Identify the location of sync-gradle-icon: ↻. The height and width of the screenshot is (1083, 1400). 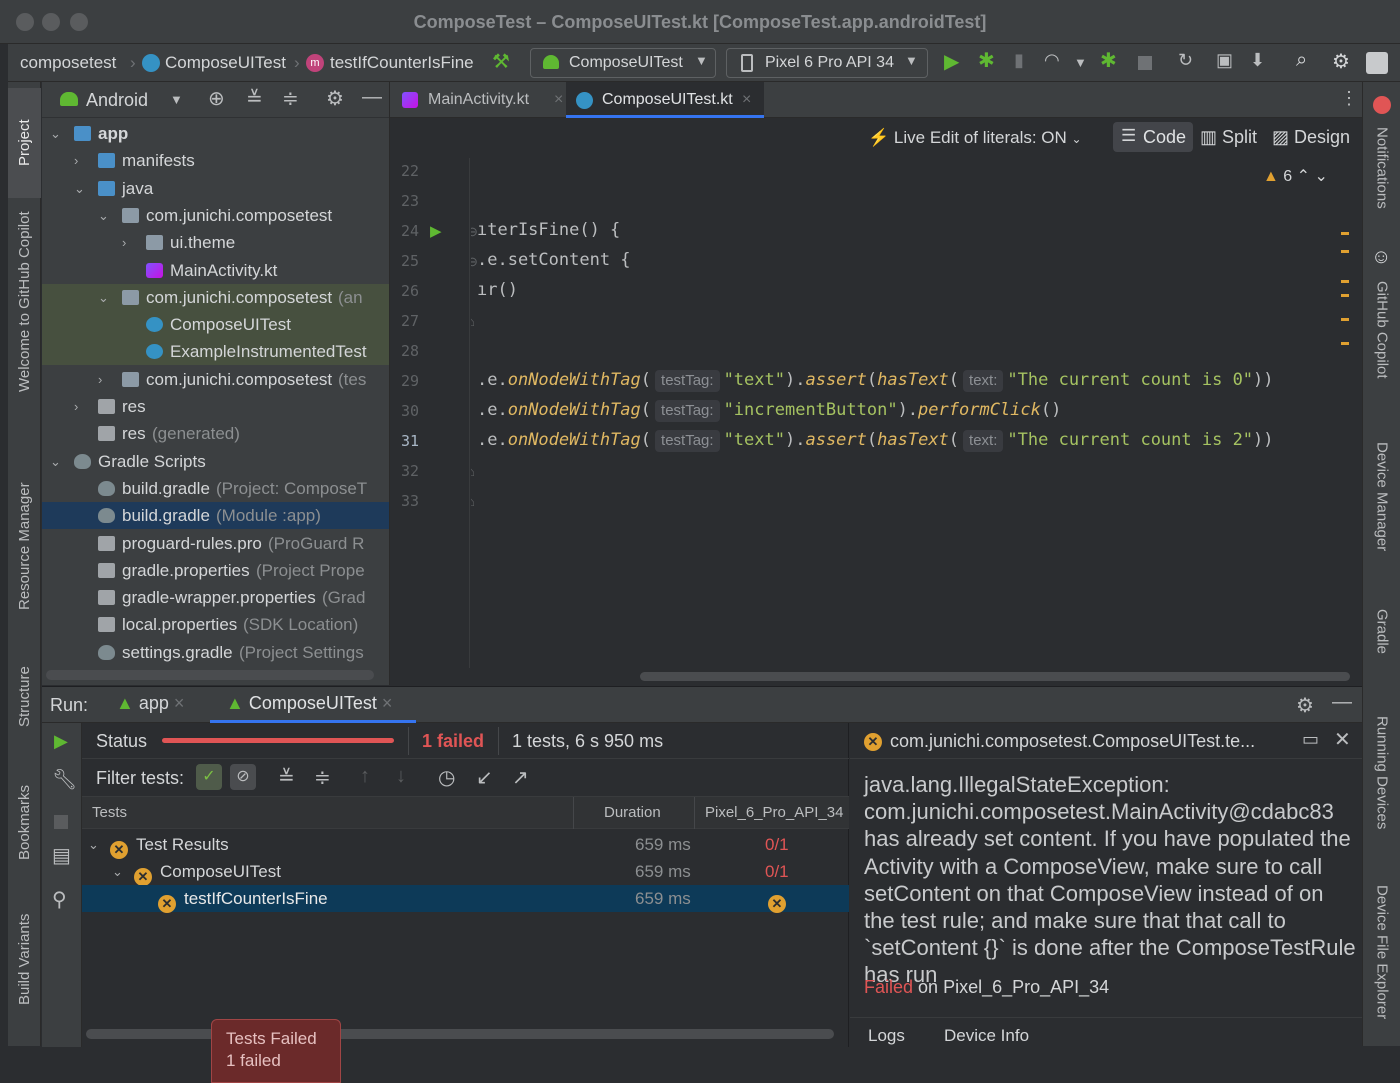
(1185, 60).